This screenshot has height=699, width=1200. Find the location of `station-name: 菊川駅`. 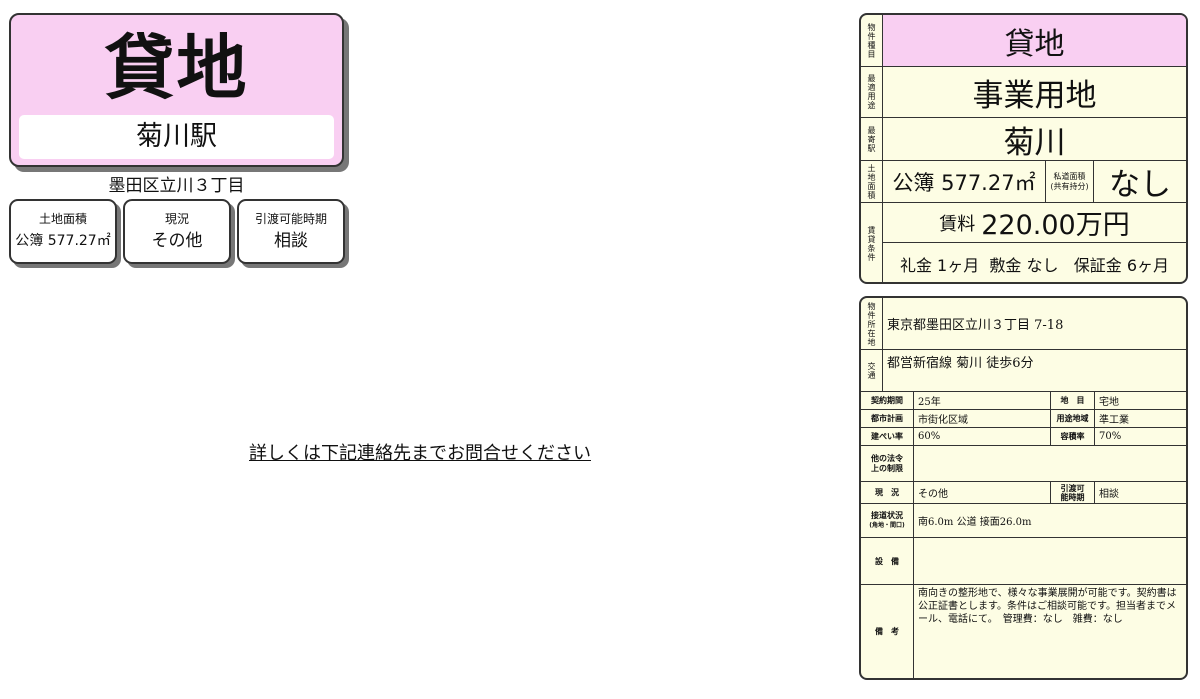

station-name: 菊川駅 is located at coordinates (176, 136).